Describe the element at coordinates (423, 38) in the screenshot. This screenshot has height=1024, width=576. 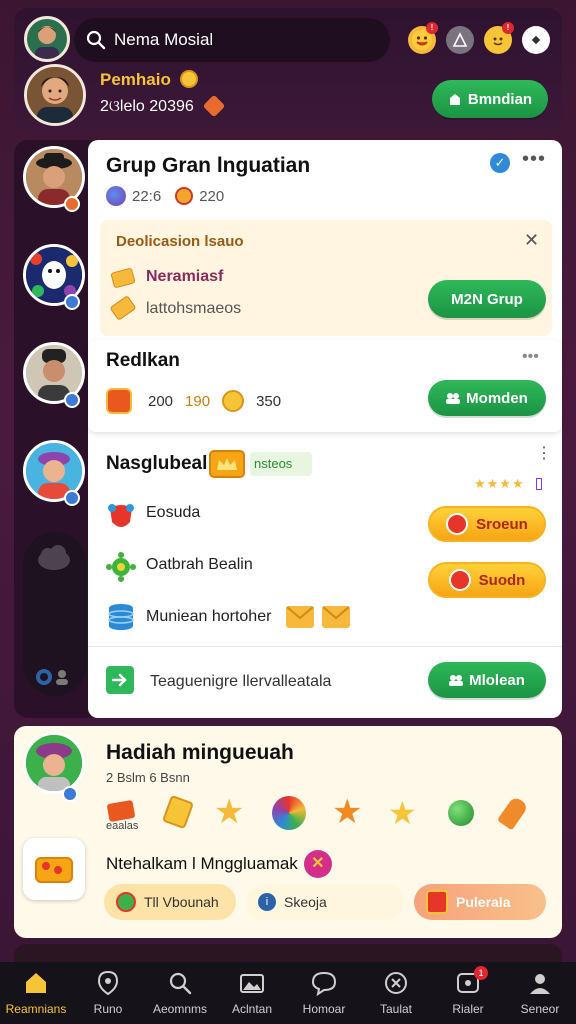
I see `emoji-icon: !` at that location.